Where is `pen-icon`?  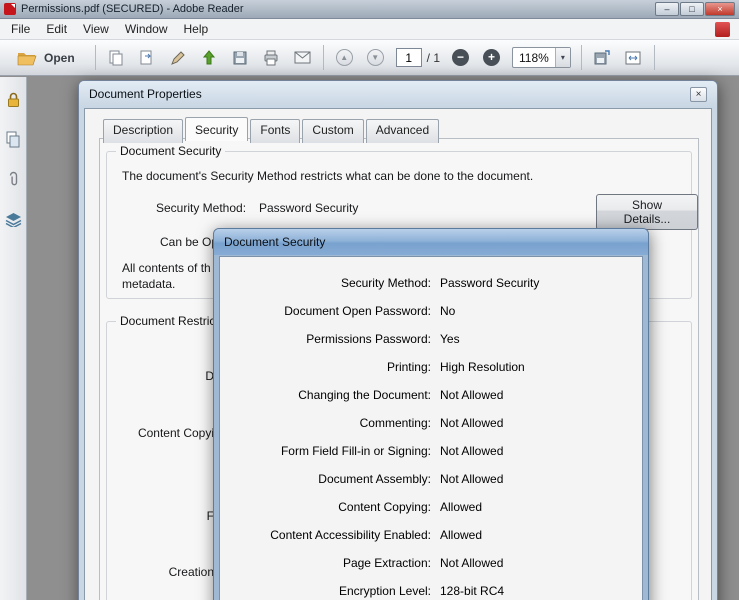 pen-icon is located at coordinates (178, 57).